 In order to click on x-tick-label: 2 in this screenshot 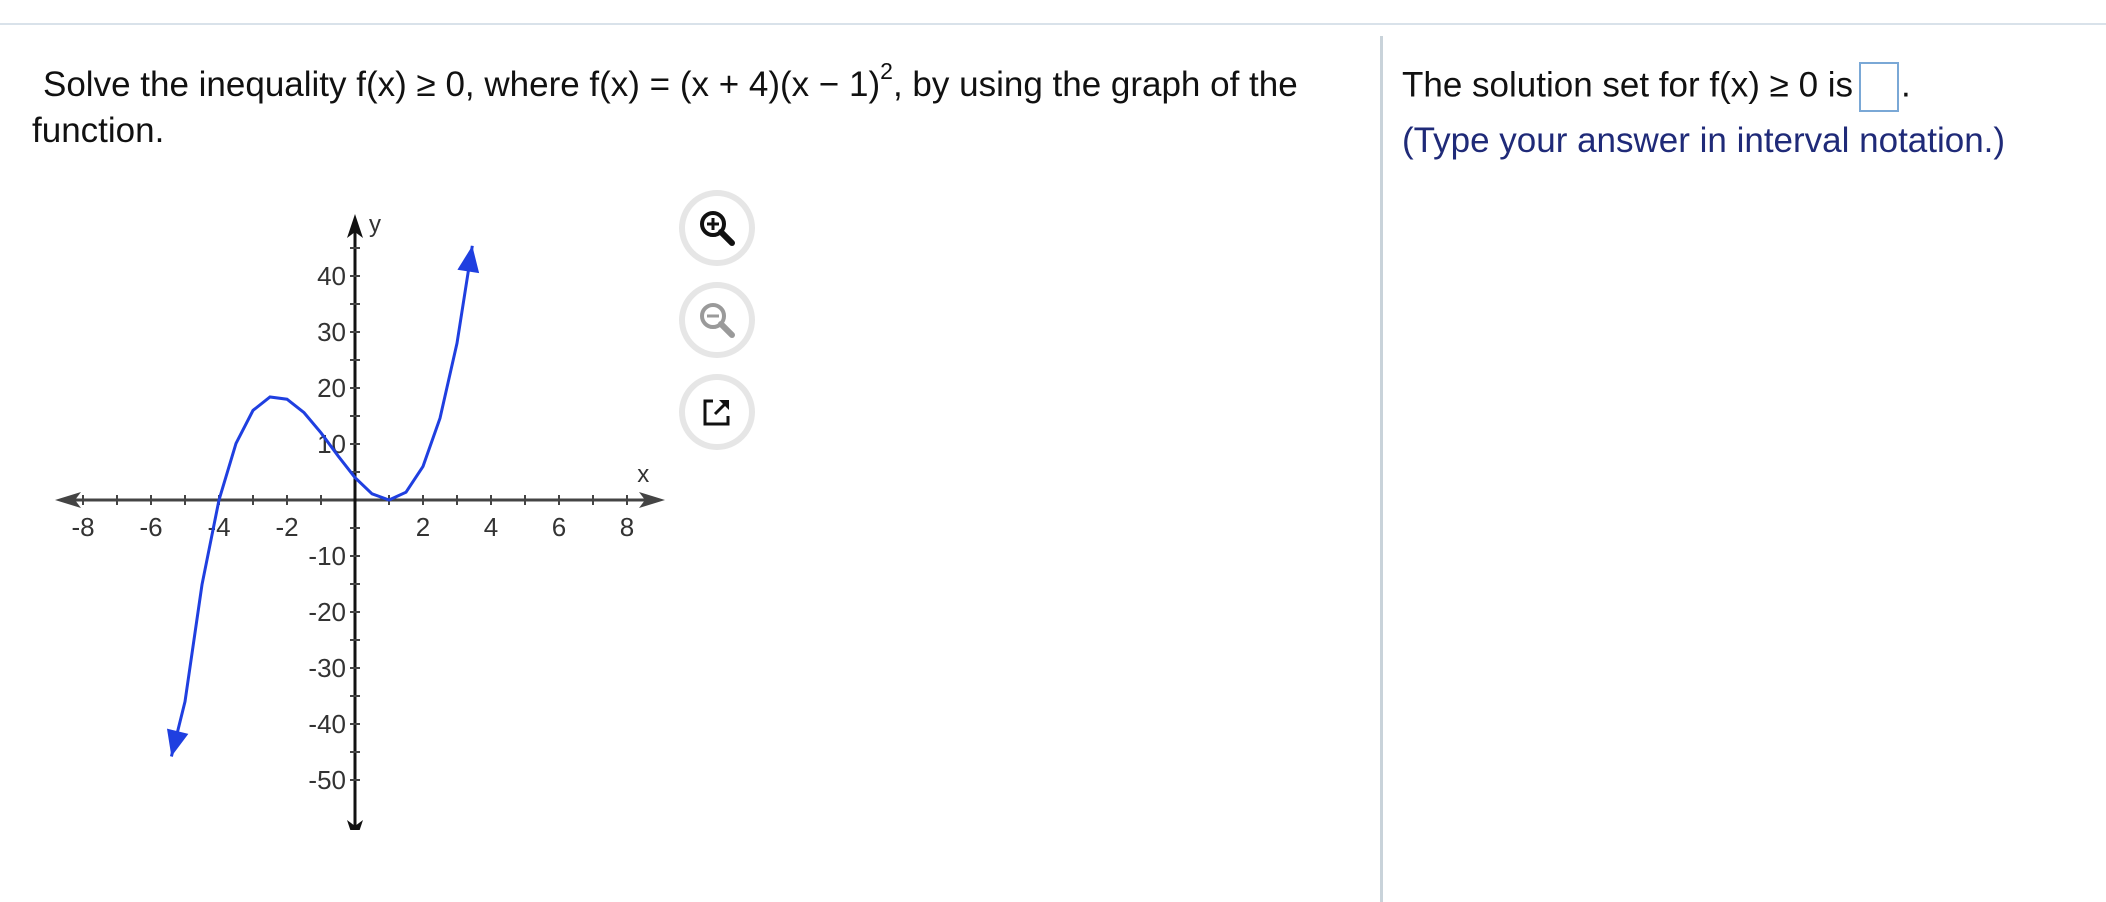, I will do `click(423, 527)`.